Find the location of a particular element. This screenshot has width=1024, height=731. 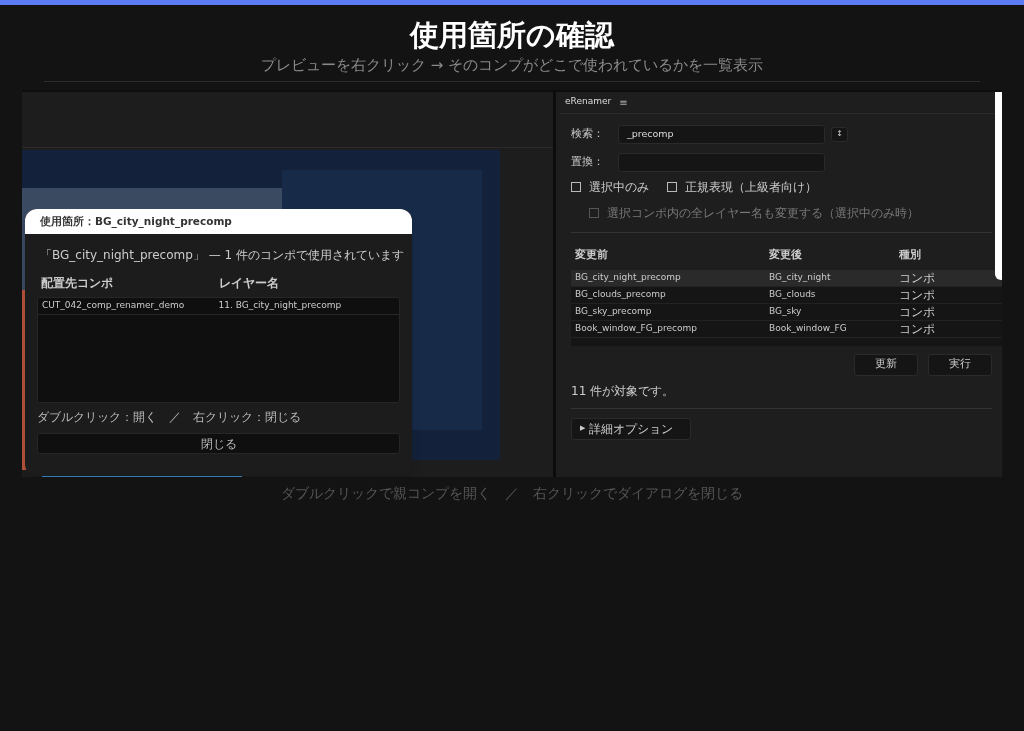

table-cell-text: BG_clouds is located at coordinates (793, 294).